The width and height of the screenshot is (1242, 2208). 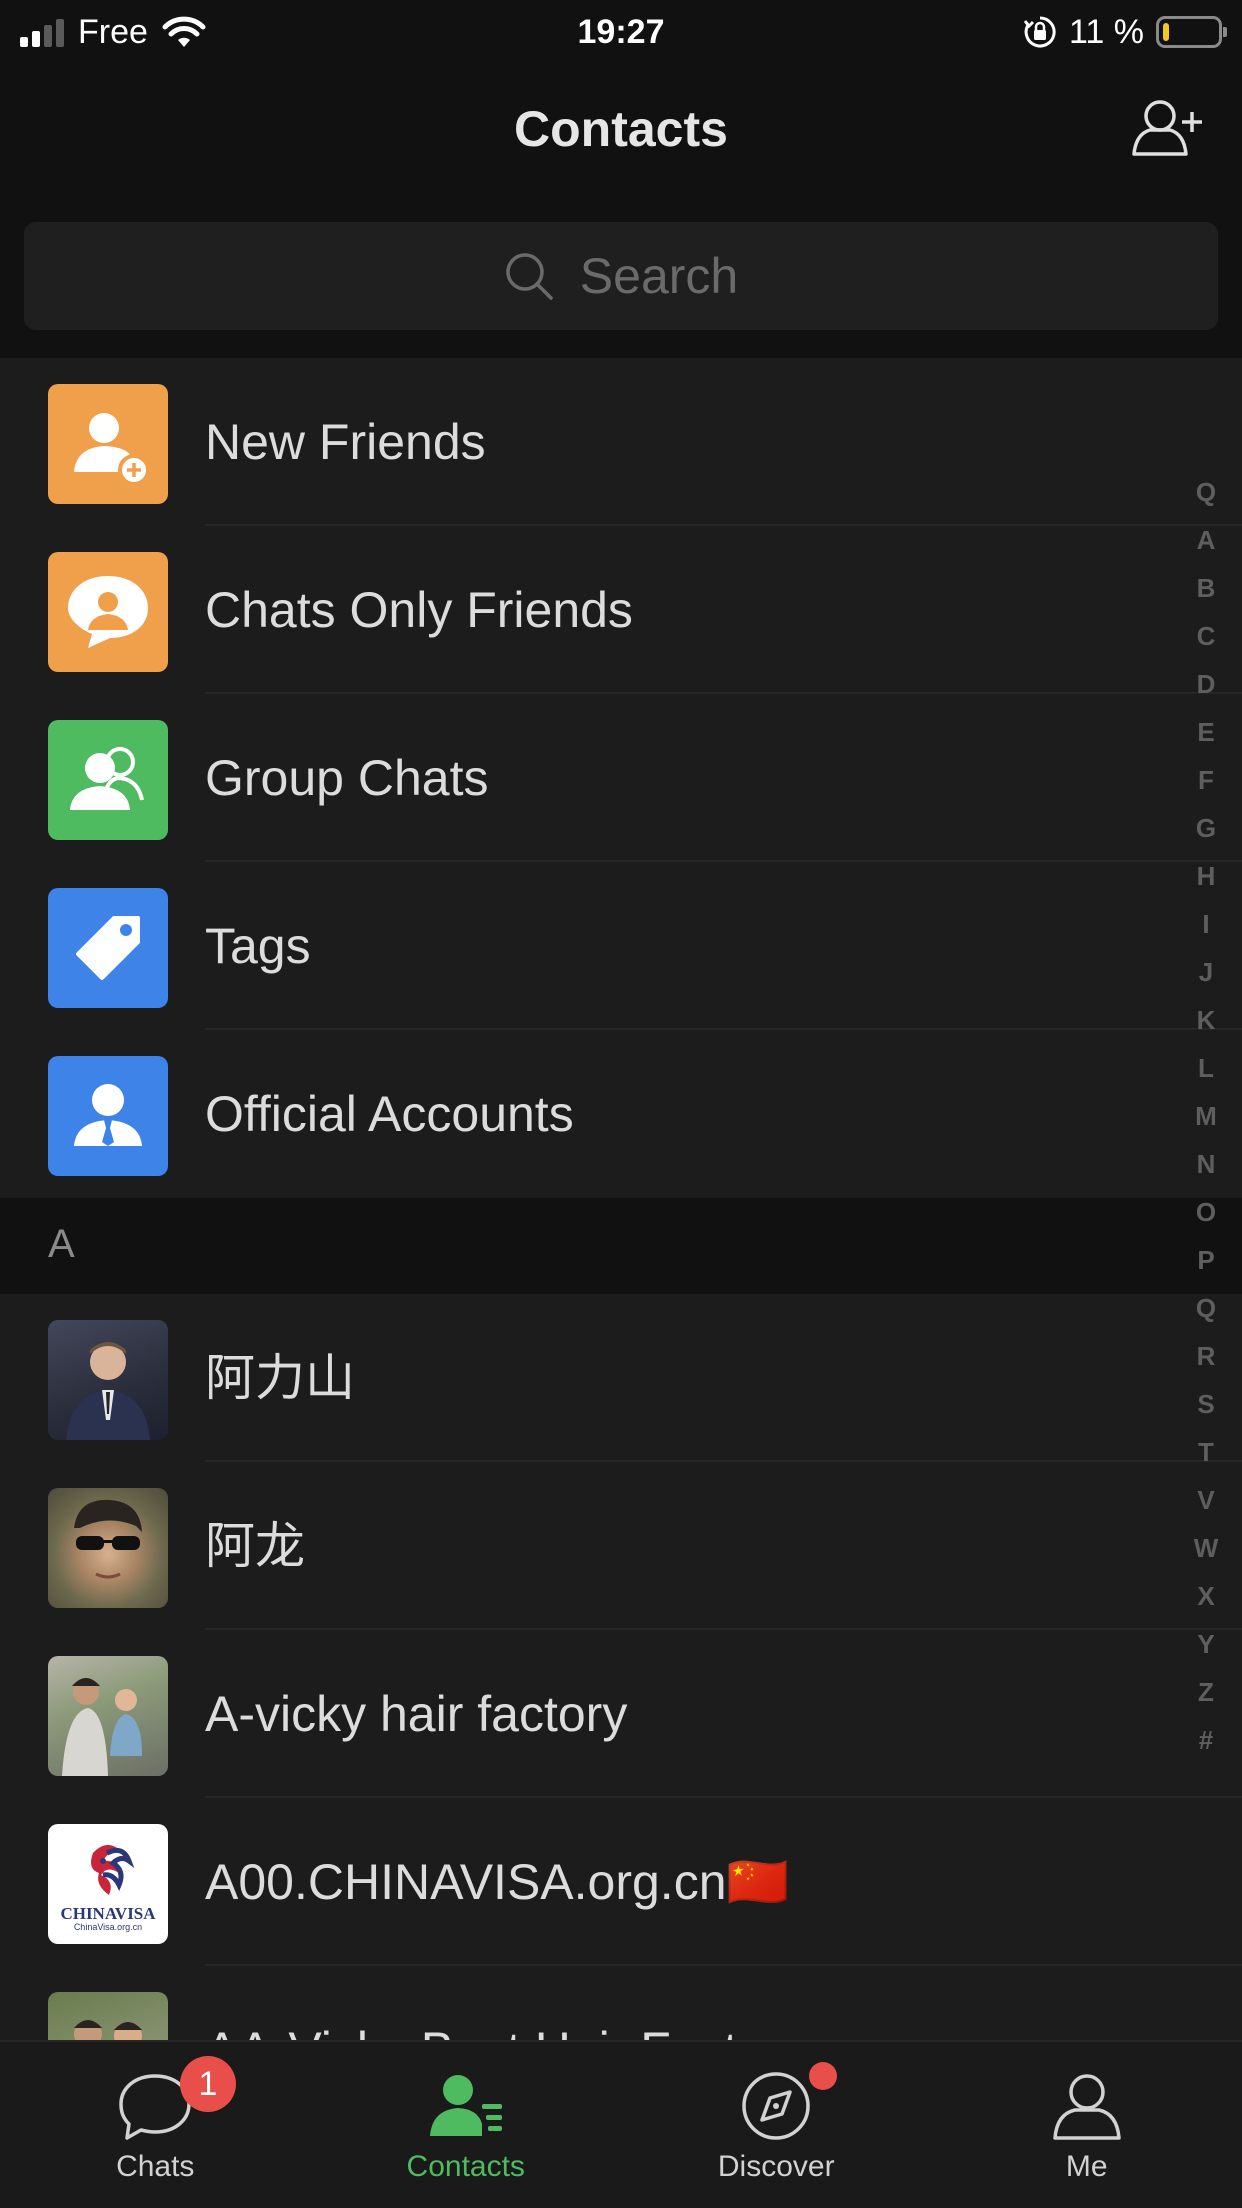 I want to click on tab-contacts-label: Contacts, so click(x=465, y=2166).